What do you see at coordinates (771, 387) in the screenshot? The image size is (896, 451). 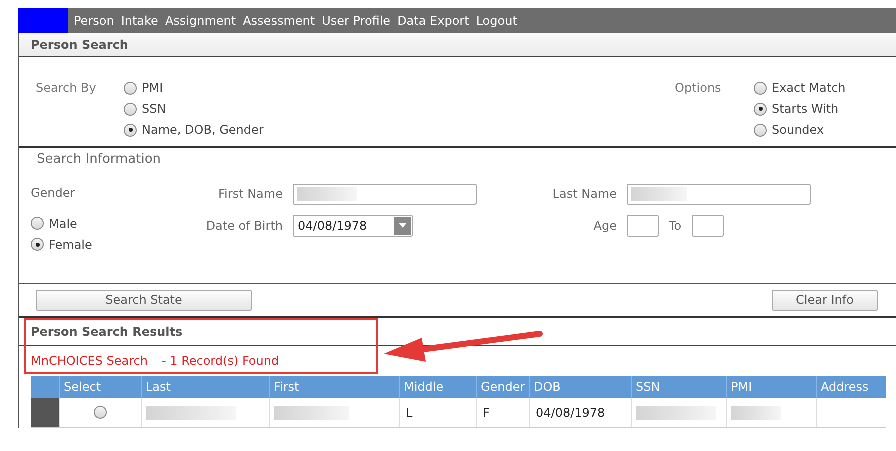 I see `column-header: PMI` at bounding box center [771, 387].